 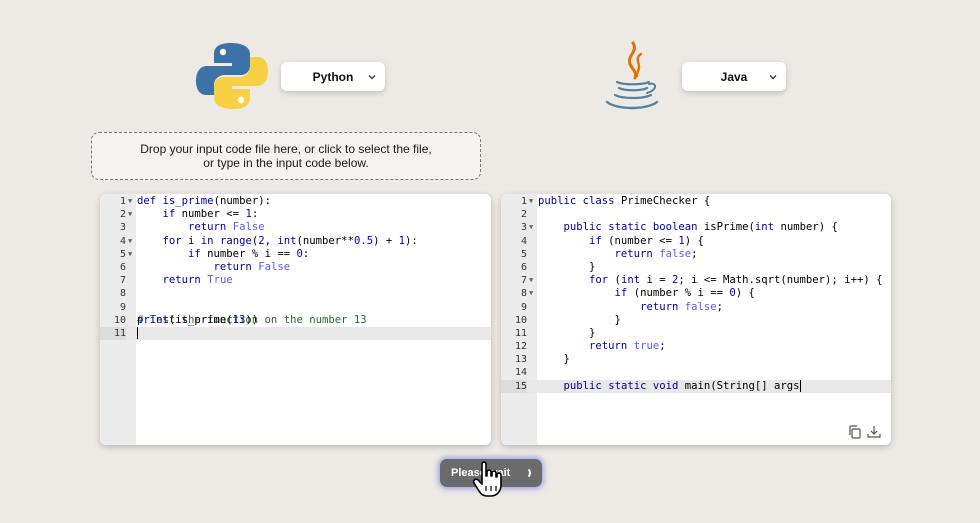 I want to click on code-line: 10 }, so click(x=567, y=319).